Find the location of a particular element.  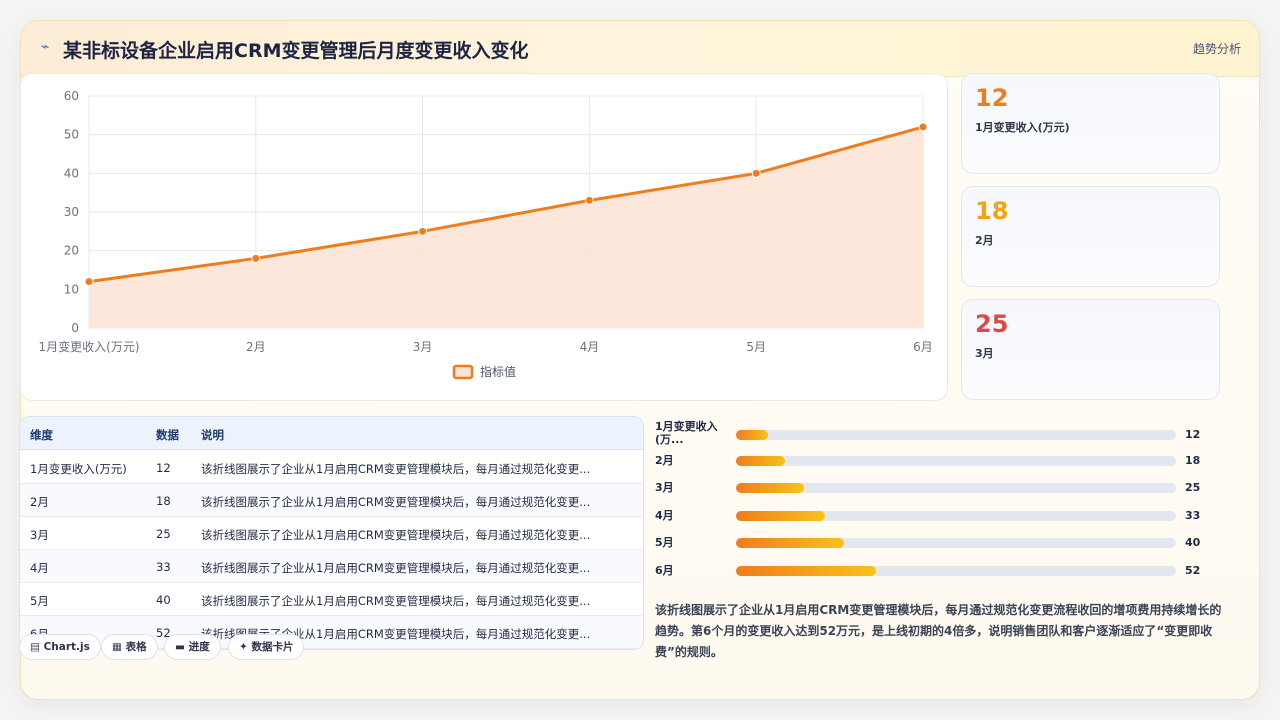

x-tick-label: 3月 is located at coordinates (423, 347).